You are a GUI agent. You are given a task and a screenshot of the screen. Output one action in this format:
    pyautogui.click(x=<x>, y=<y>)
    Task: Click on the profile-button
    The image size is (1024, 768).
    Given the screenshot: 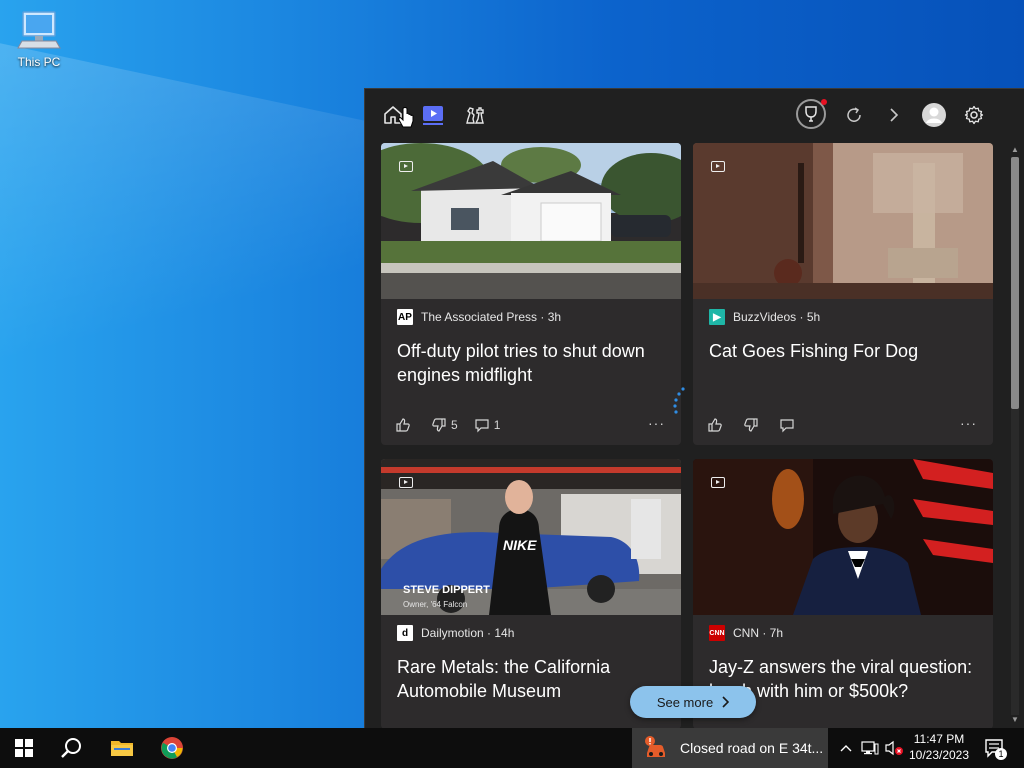 What is the action you would take?
    pyautogui.click(x=934, y=115)
    